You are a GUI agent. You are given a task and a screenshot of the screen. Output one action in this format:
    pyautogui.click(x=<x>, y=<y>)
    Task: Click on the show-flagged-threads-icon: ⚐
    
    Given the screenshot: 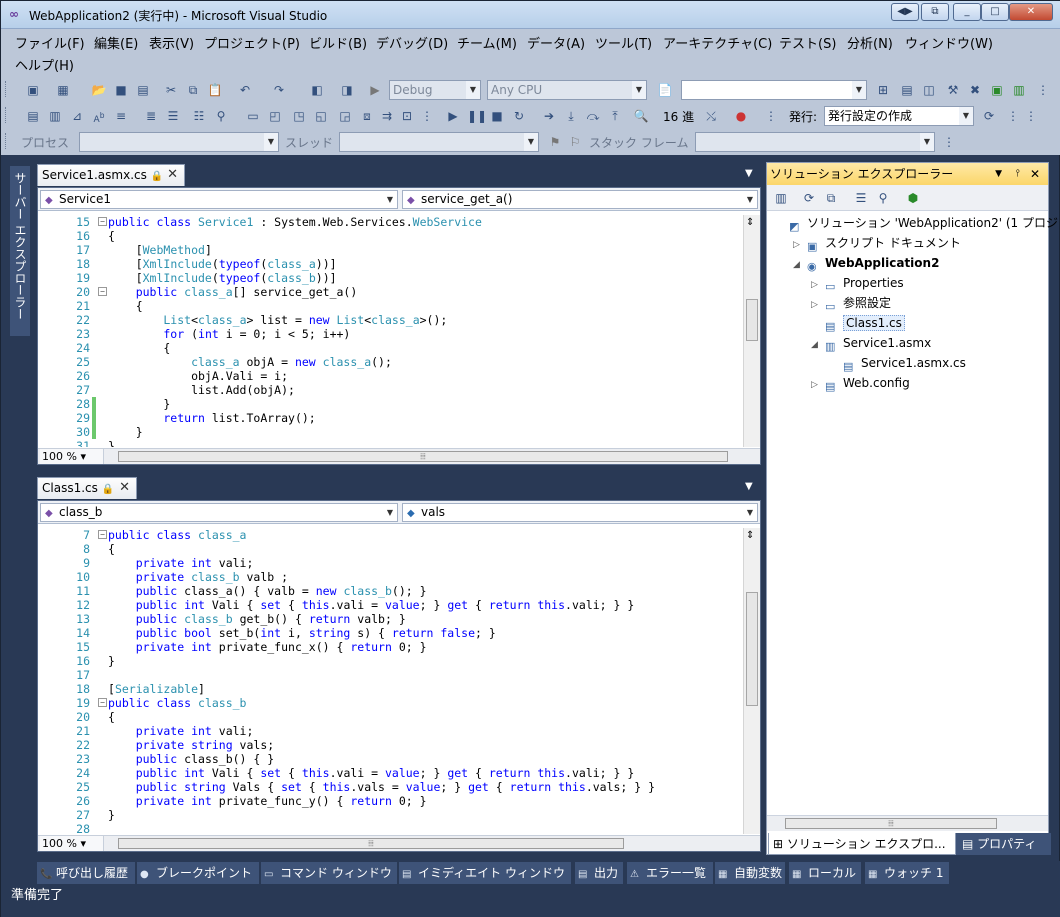 What is the action you would take?
    pyautogui.click(x=575, y=142)
    